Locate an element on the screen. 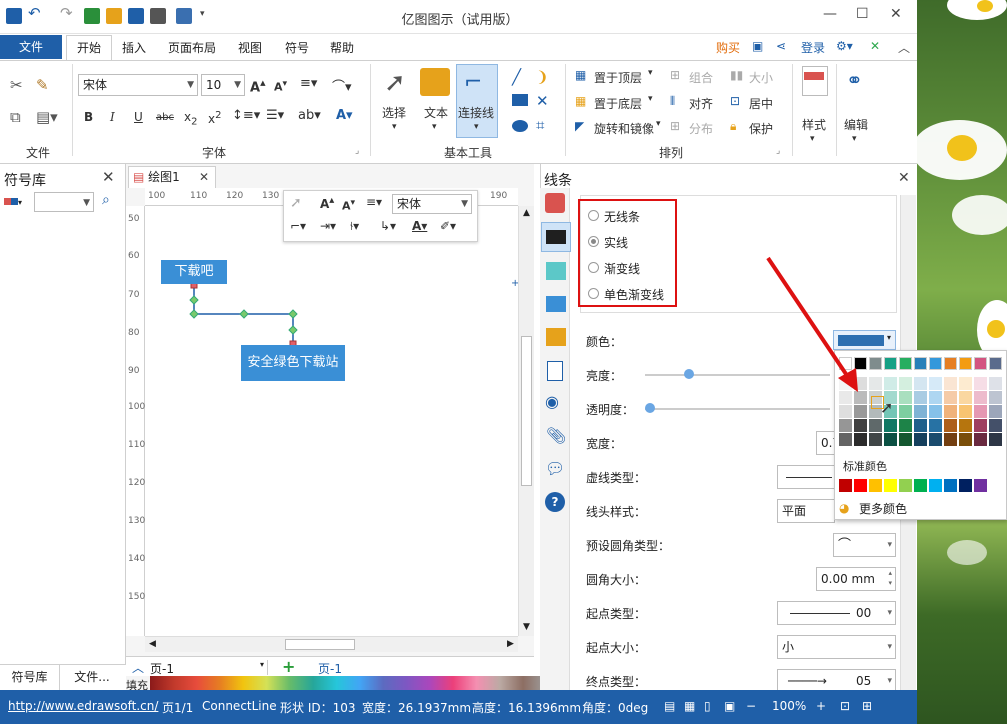  close-window-button: ✕ is located at coordinates (896, 14).